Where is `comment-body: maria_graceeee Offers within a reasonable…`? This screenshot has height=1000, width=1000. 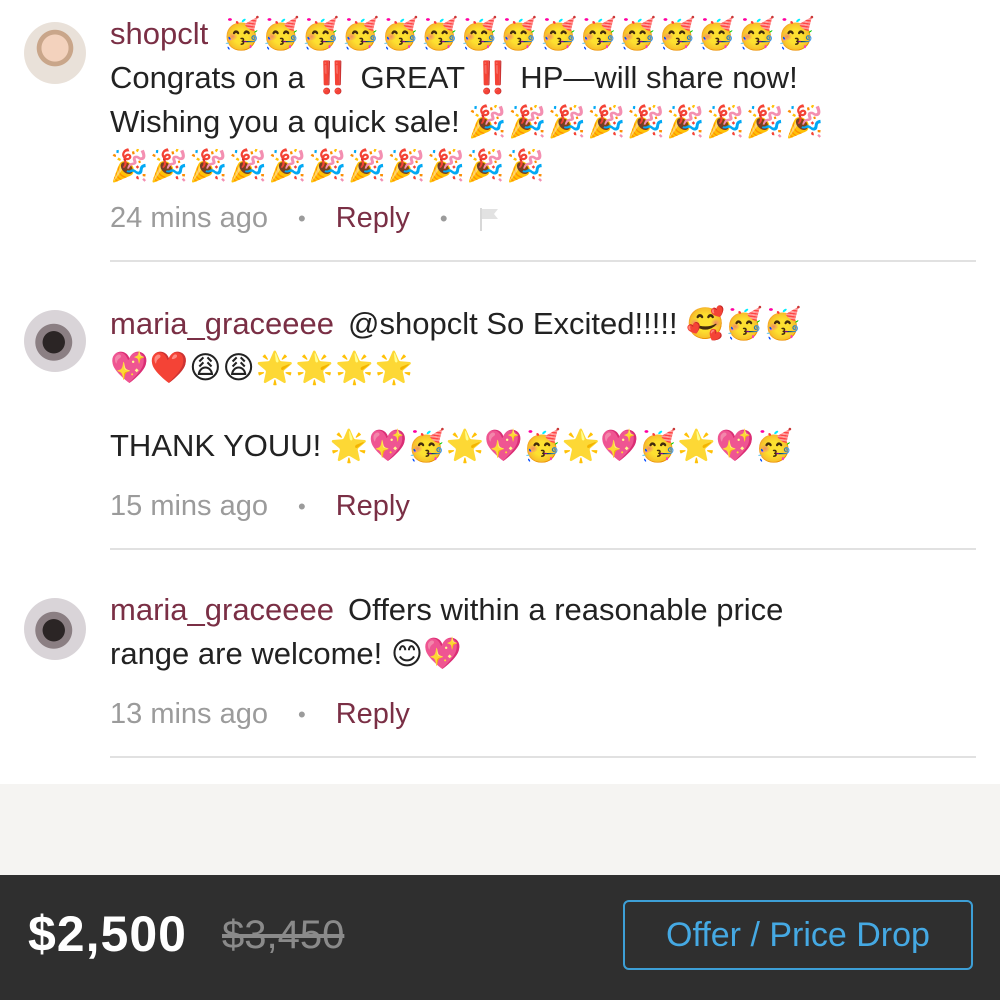
comment-body: maria_graceeee Offers within a reasonable… is located at coordinates (540, 632).